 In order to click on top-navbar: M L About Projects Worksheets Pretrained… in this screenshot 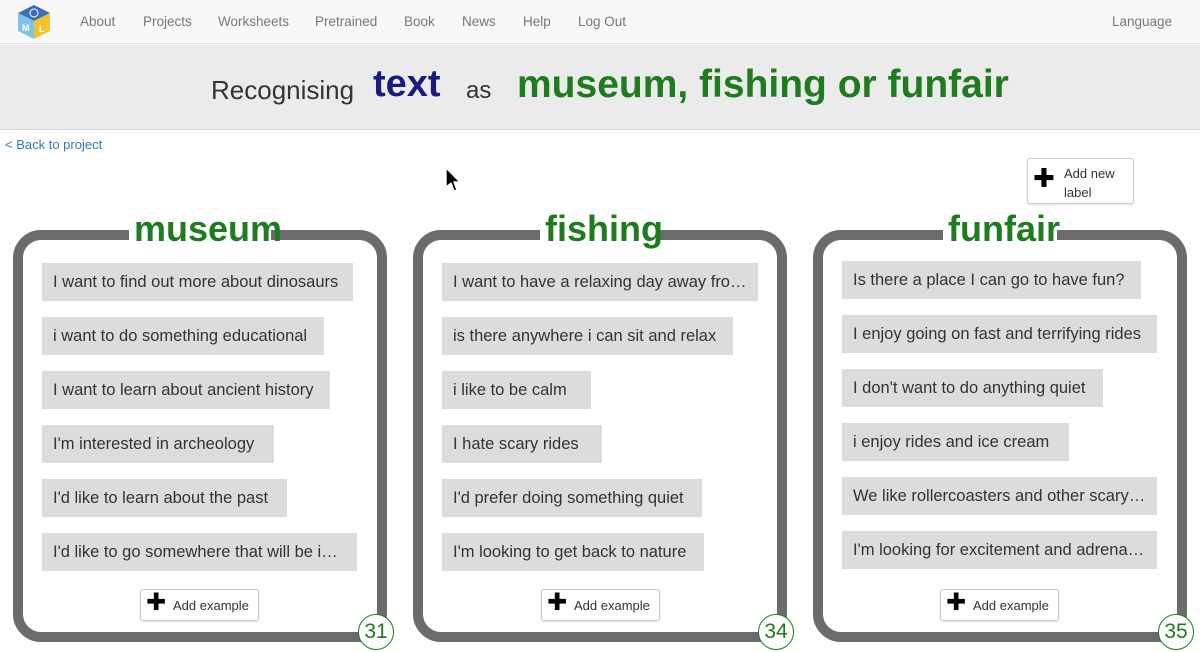, I will do `click(600, 22)`.